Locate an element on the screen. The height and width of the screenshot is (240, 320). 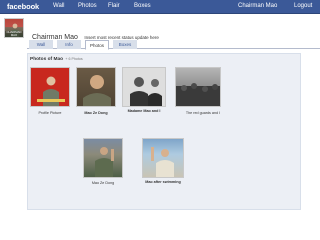
photo-mao-after-swimming is located at coordinates (163, 158).